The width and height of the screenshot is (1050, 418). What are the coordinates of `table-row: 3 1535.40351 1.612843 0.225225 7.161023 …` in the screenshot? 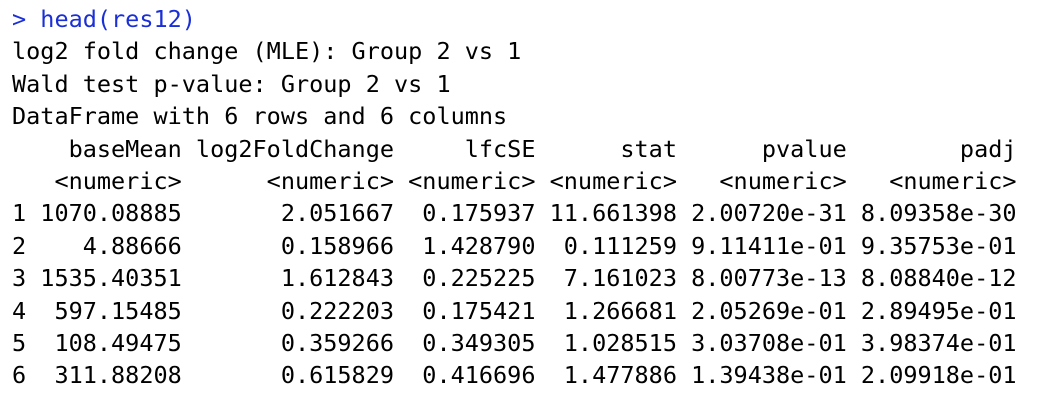 It's located at (514, 278).